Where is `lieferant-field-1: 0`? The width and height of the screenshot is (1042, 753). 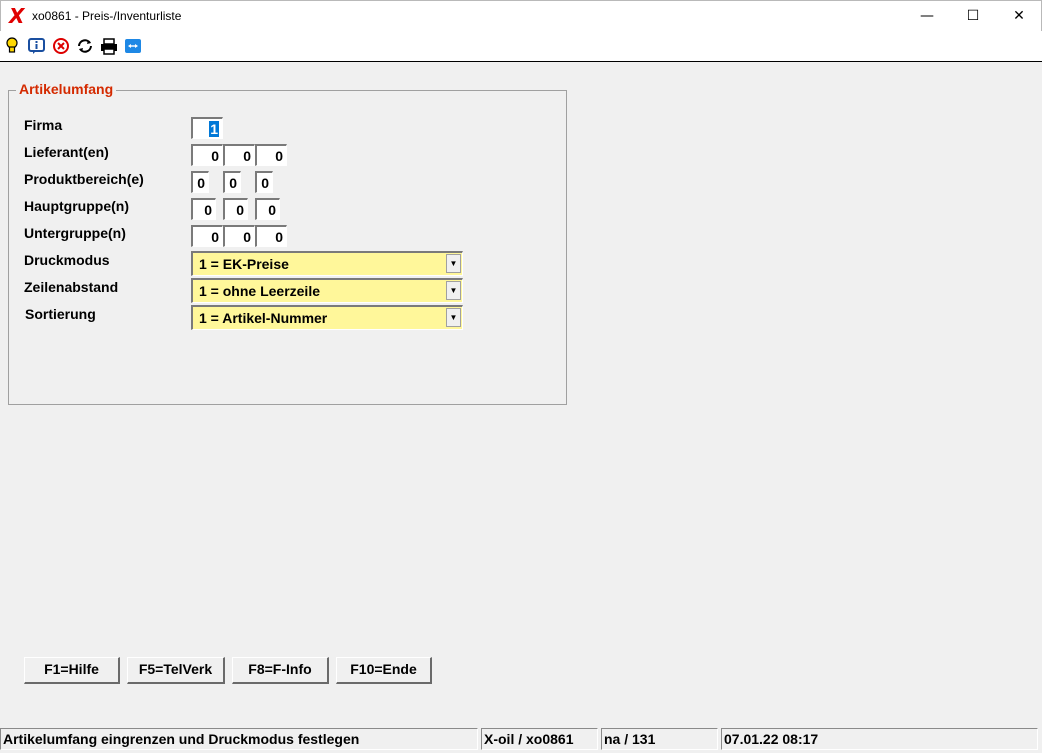 lieferant-field-1: 0 is located at coordinates (207, 155).